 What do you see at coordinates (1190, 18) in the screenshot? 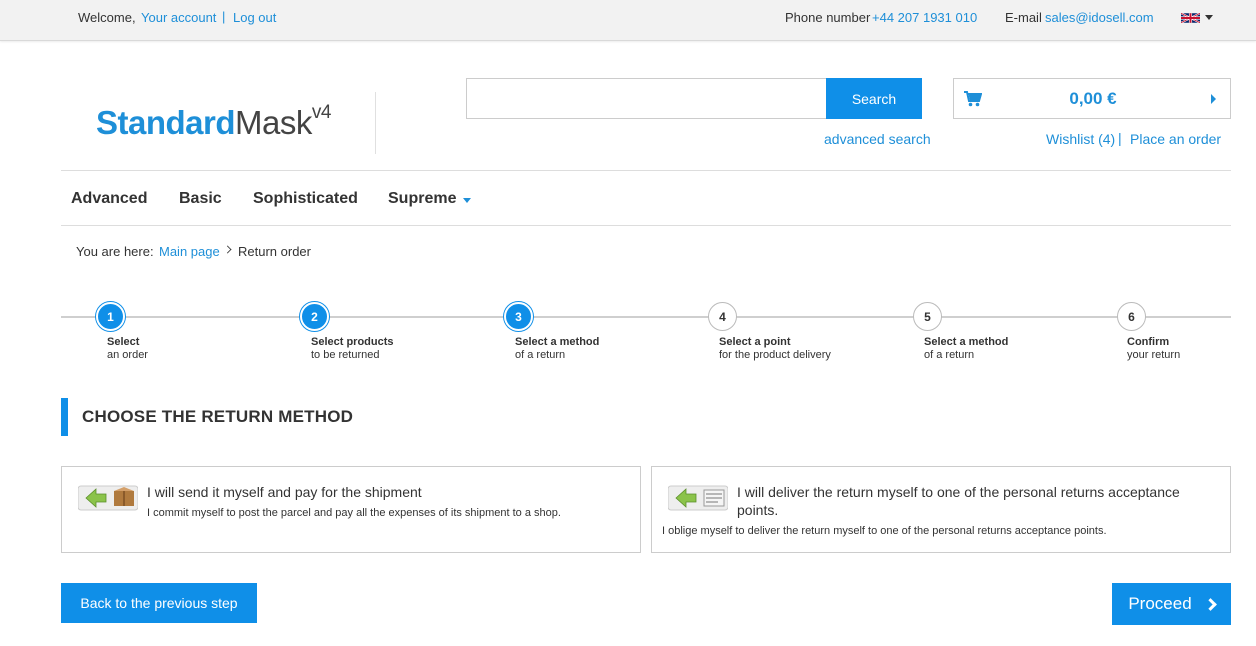
I see `uk-flag-icon` at bounding box center [1190, 18].